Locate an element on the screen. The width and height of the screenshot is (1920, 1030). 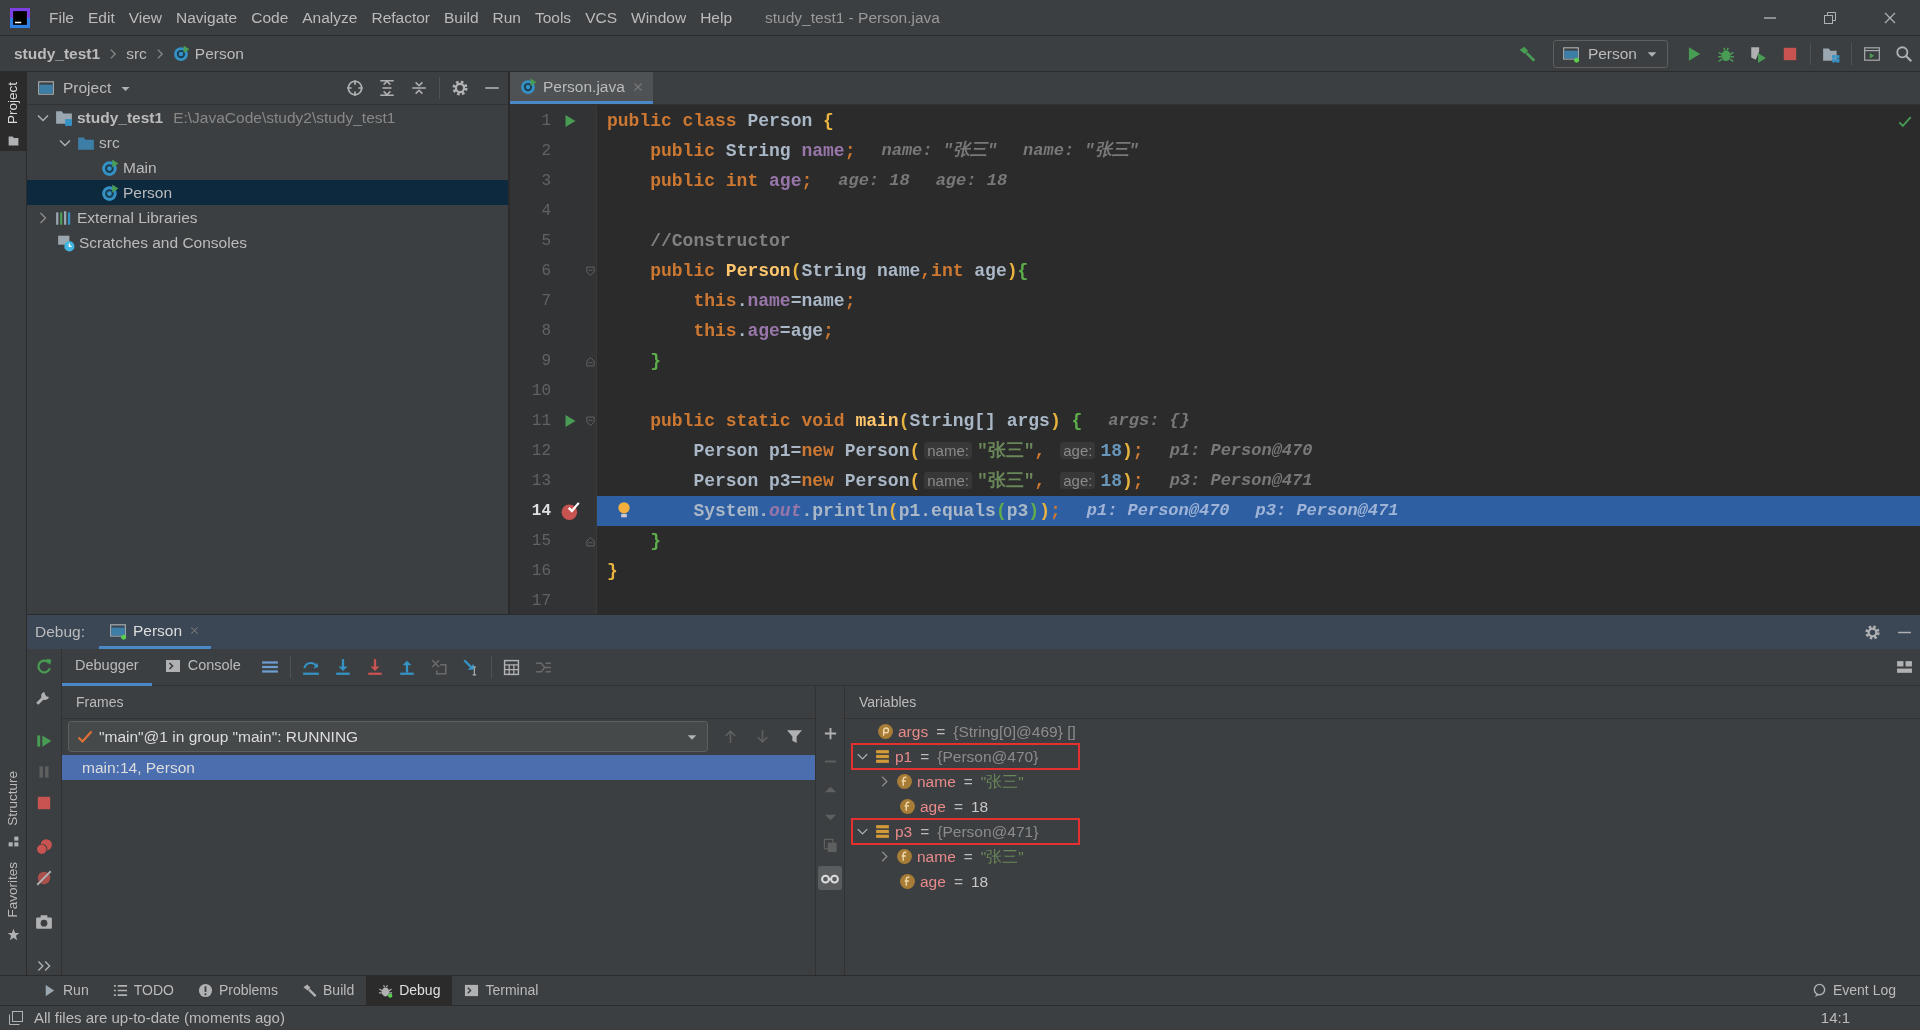
menu-item: Run is located at coordinates (506, 17).